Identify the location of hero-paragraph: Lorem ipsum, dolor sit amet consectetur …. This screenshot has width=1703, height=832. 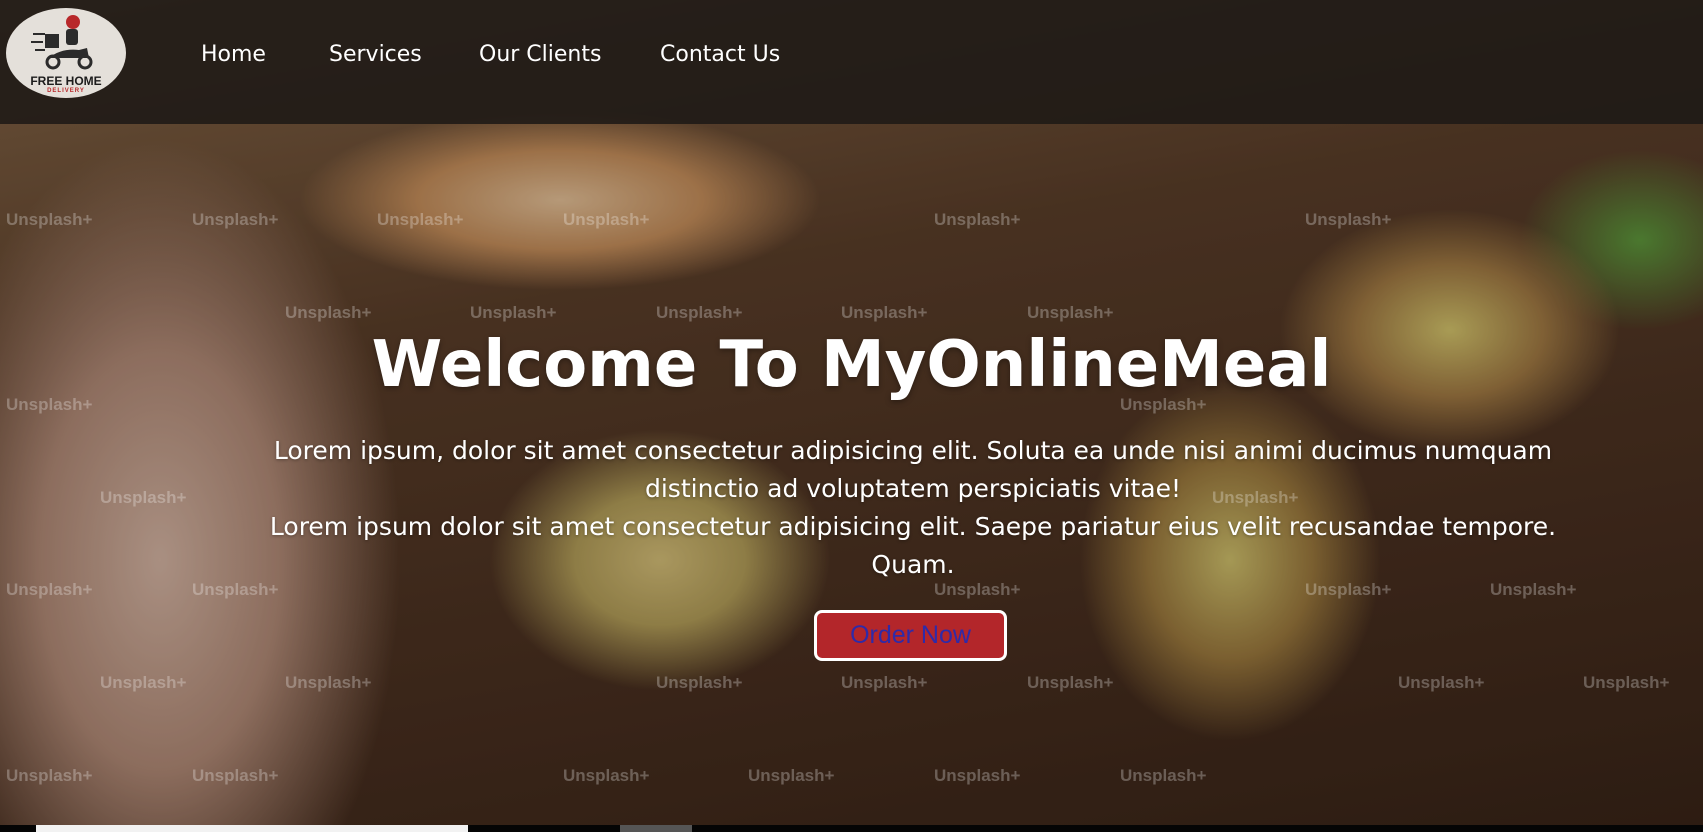
(913, 469).